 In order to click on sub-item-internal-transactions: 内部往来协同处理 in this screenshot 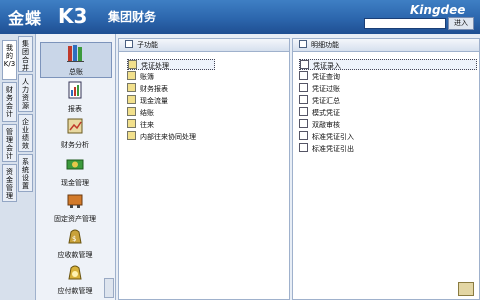, I will do `click(161, 136)`.